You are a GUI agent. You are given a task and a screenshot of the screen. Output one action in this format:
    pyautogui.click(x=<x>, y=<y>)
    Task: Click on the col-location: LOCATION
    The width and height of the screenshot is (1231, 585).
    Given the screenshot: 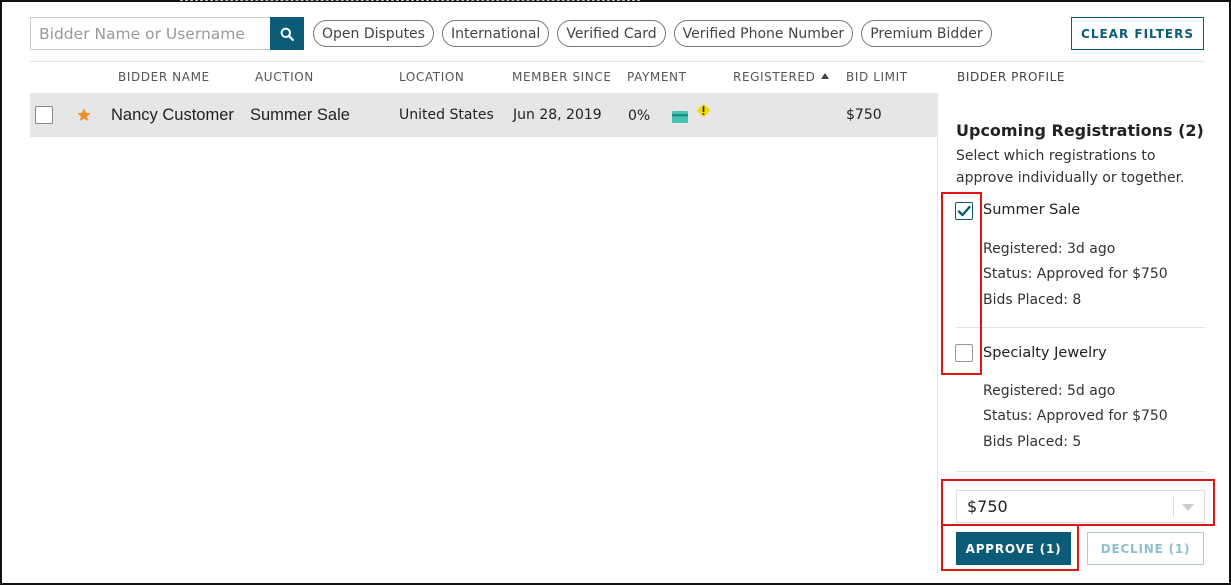 What is the action you would take?
    pyautogui.click(x=431, y=77)
    